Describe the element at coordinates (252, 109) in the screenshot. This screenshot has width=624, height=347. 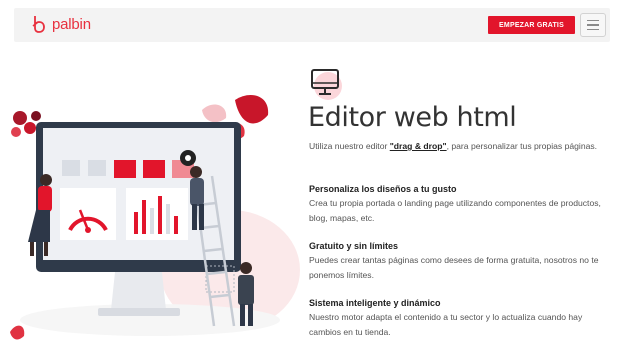
I see `leaf-shape` at that location.